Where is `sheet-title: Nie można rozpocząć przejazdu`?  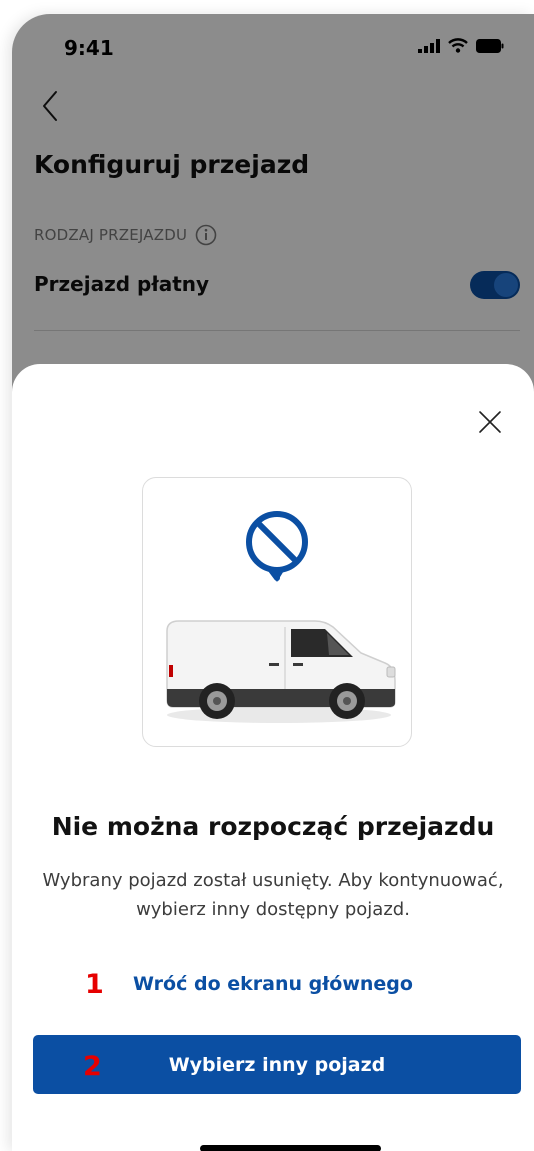
sheet-title: Nie można rozpocząć przejazdu is located at coordinates (273, 826).